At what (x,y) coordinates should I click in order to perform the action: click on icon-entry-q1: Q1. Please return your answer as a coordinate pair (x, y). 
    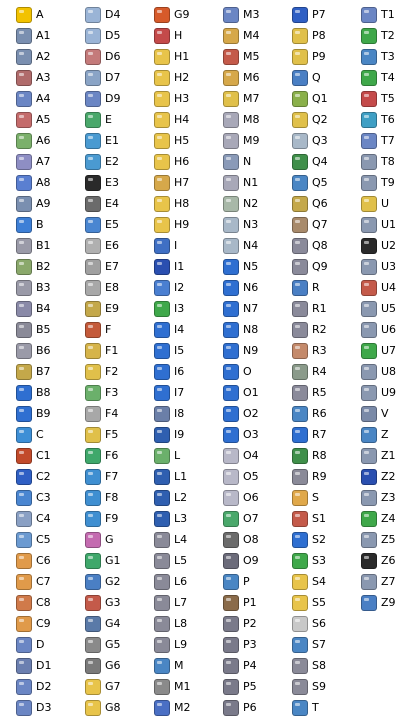
    Looking at the image, I should click on (309, 98).